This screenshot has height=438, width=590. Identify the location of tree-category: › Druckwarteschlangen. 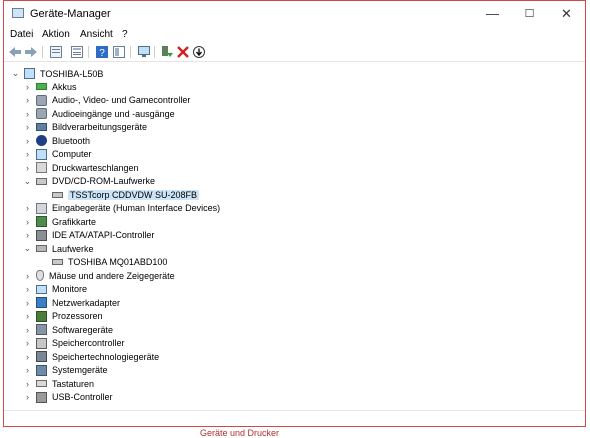
(81, 167).